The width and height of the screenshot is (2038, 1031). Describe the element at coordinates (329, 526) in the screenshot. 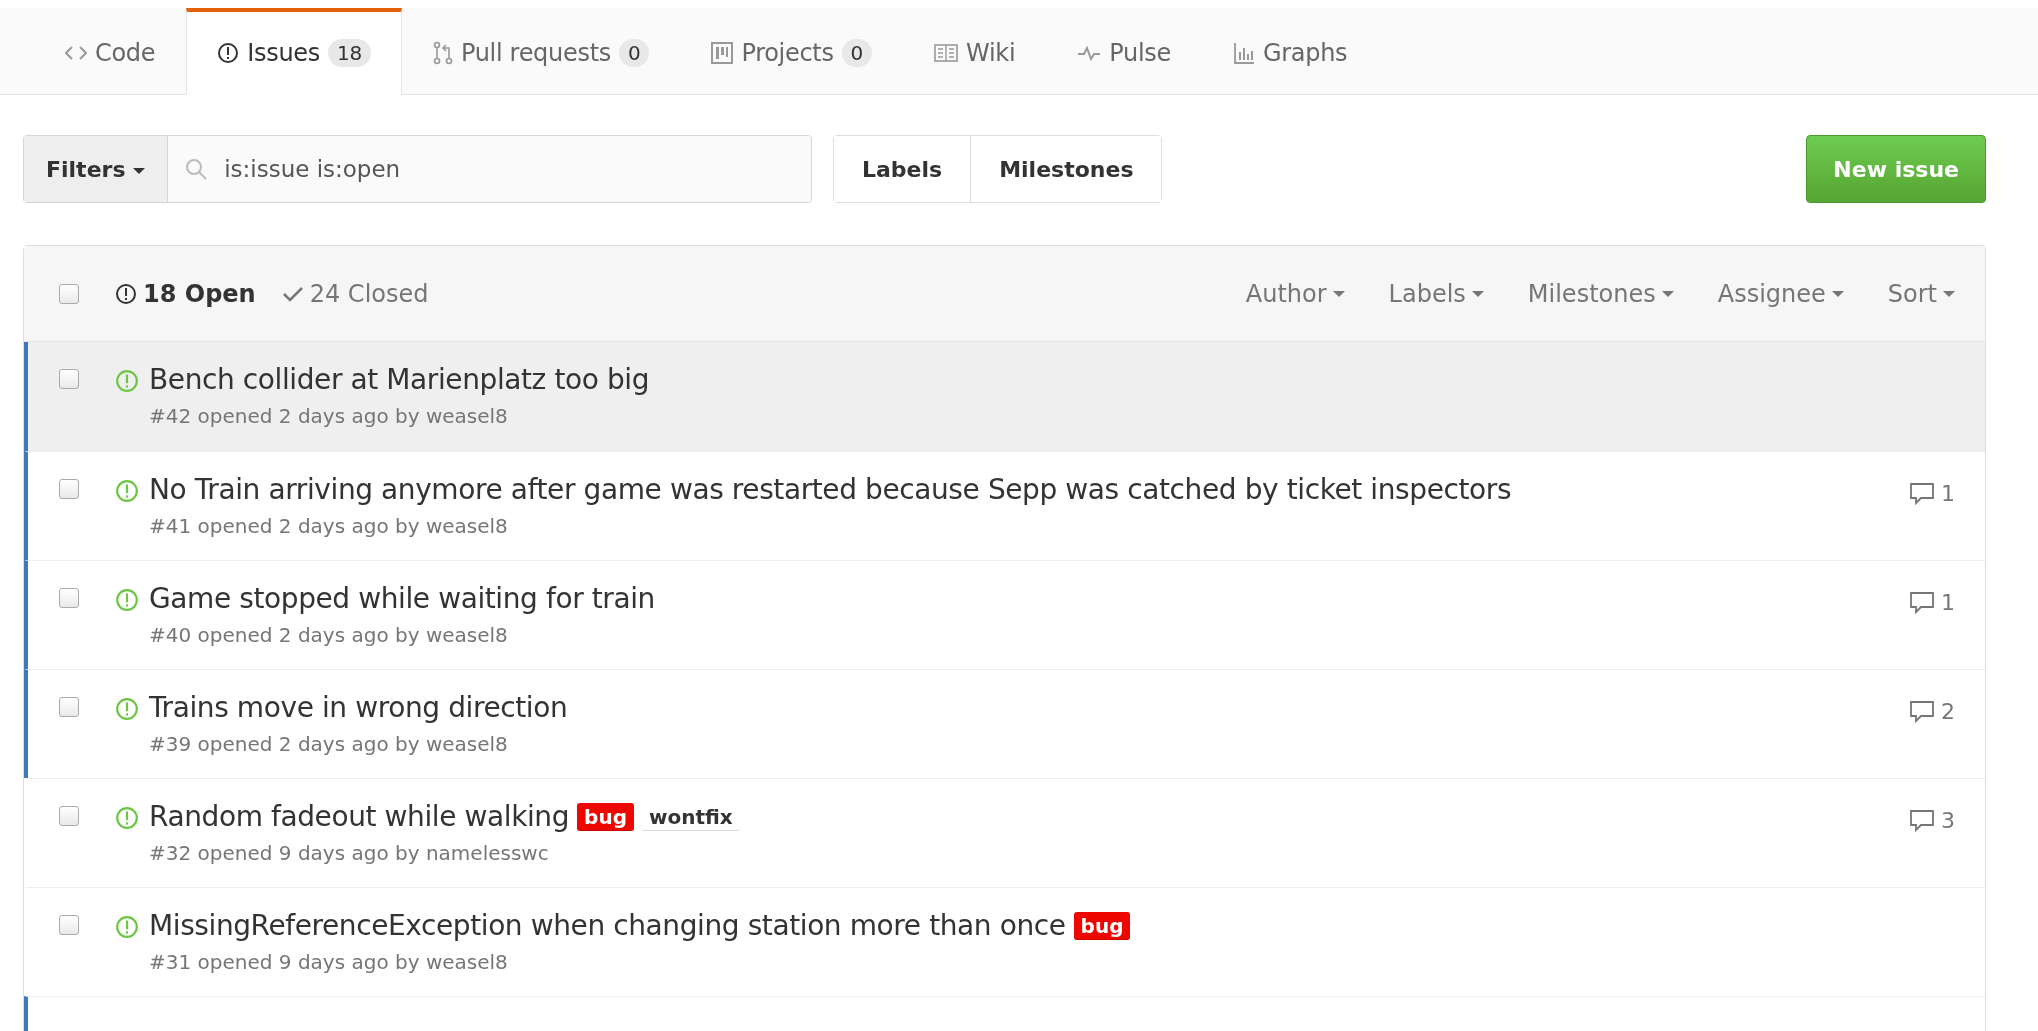

I see `issue-meta: #41 opened 2 days ago by weasel8` at that location.